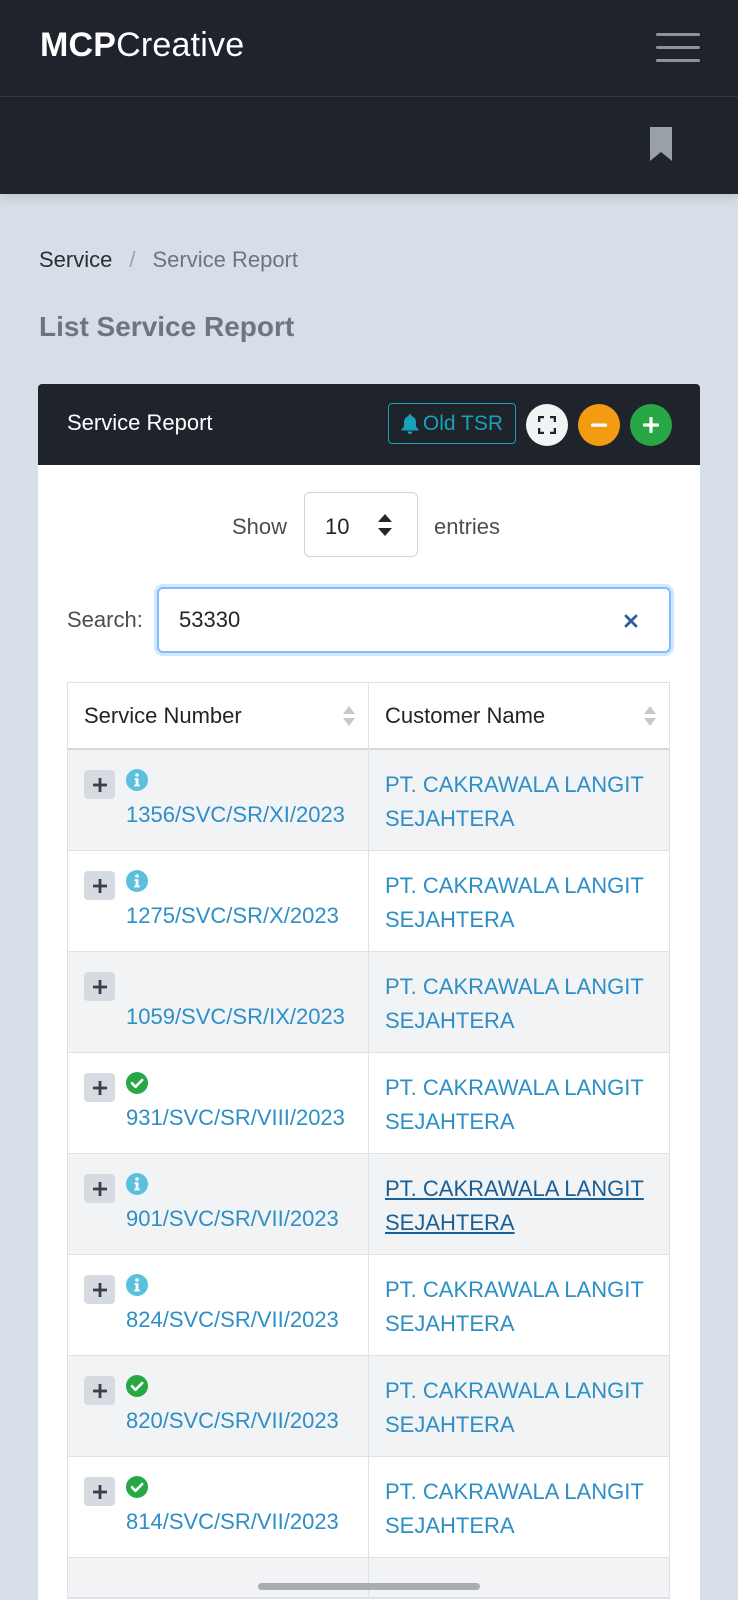 The width and height of the screenshot is (738, 1600). Describe the element at coordinates (547, 425) in the screenshot. I see `fullscreen-button` at that location.